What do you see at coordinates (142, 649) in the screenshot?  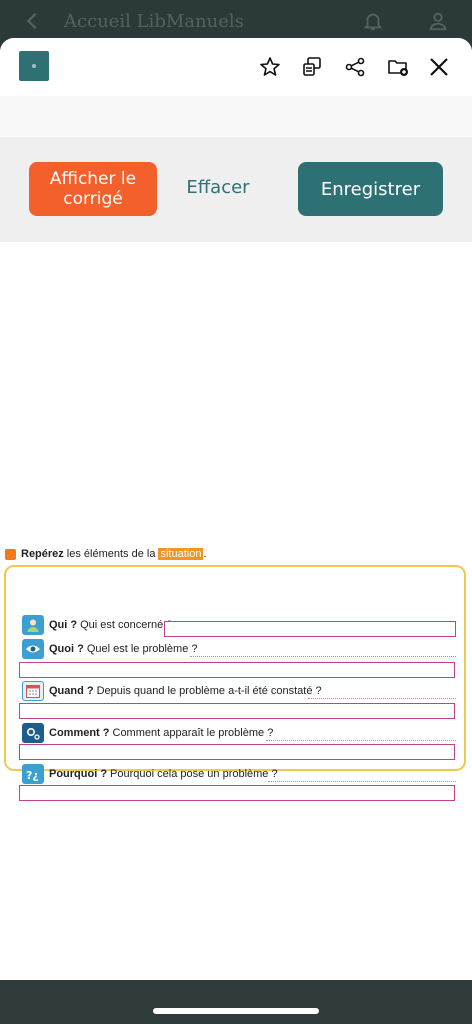 I see `question-text: Quel est le problème ?` at bounding box center [142, 649].